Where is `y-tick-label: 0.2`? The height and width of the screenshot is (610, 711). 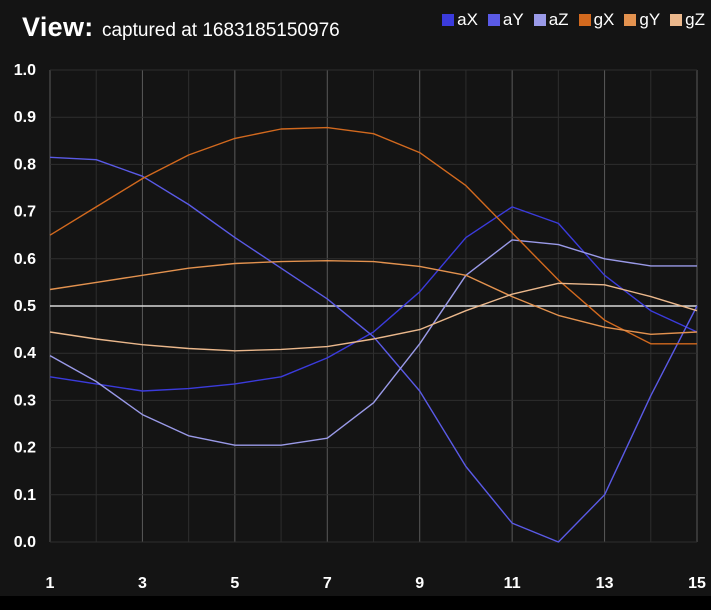
y-tick-label: 0.2 is located at coordinates (25, 448).